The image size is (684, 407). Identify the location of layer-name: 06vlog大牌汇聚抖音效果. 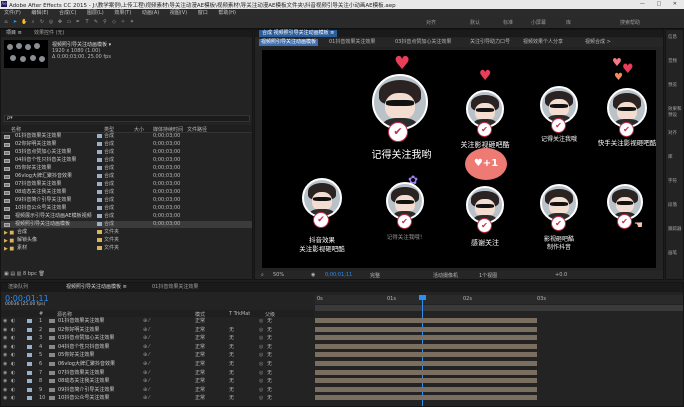
(86, 364).